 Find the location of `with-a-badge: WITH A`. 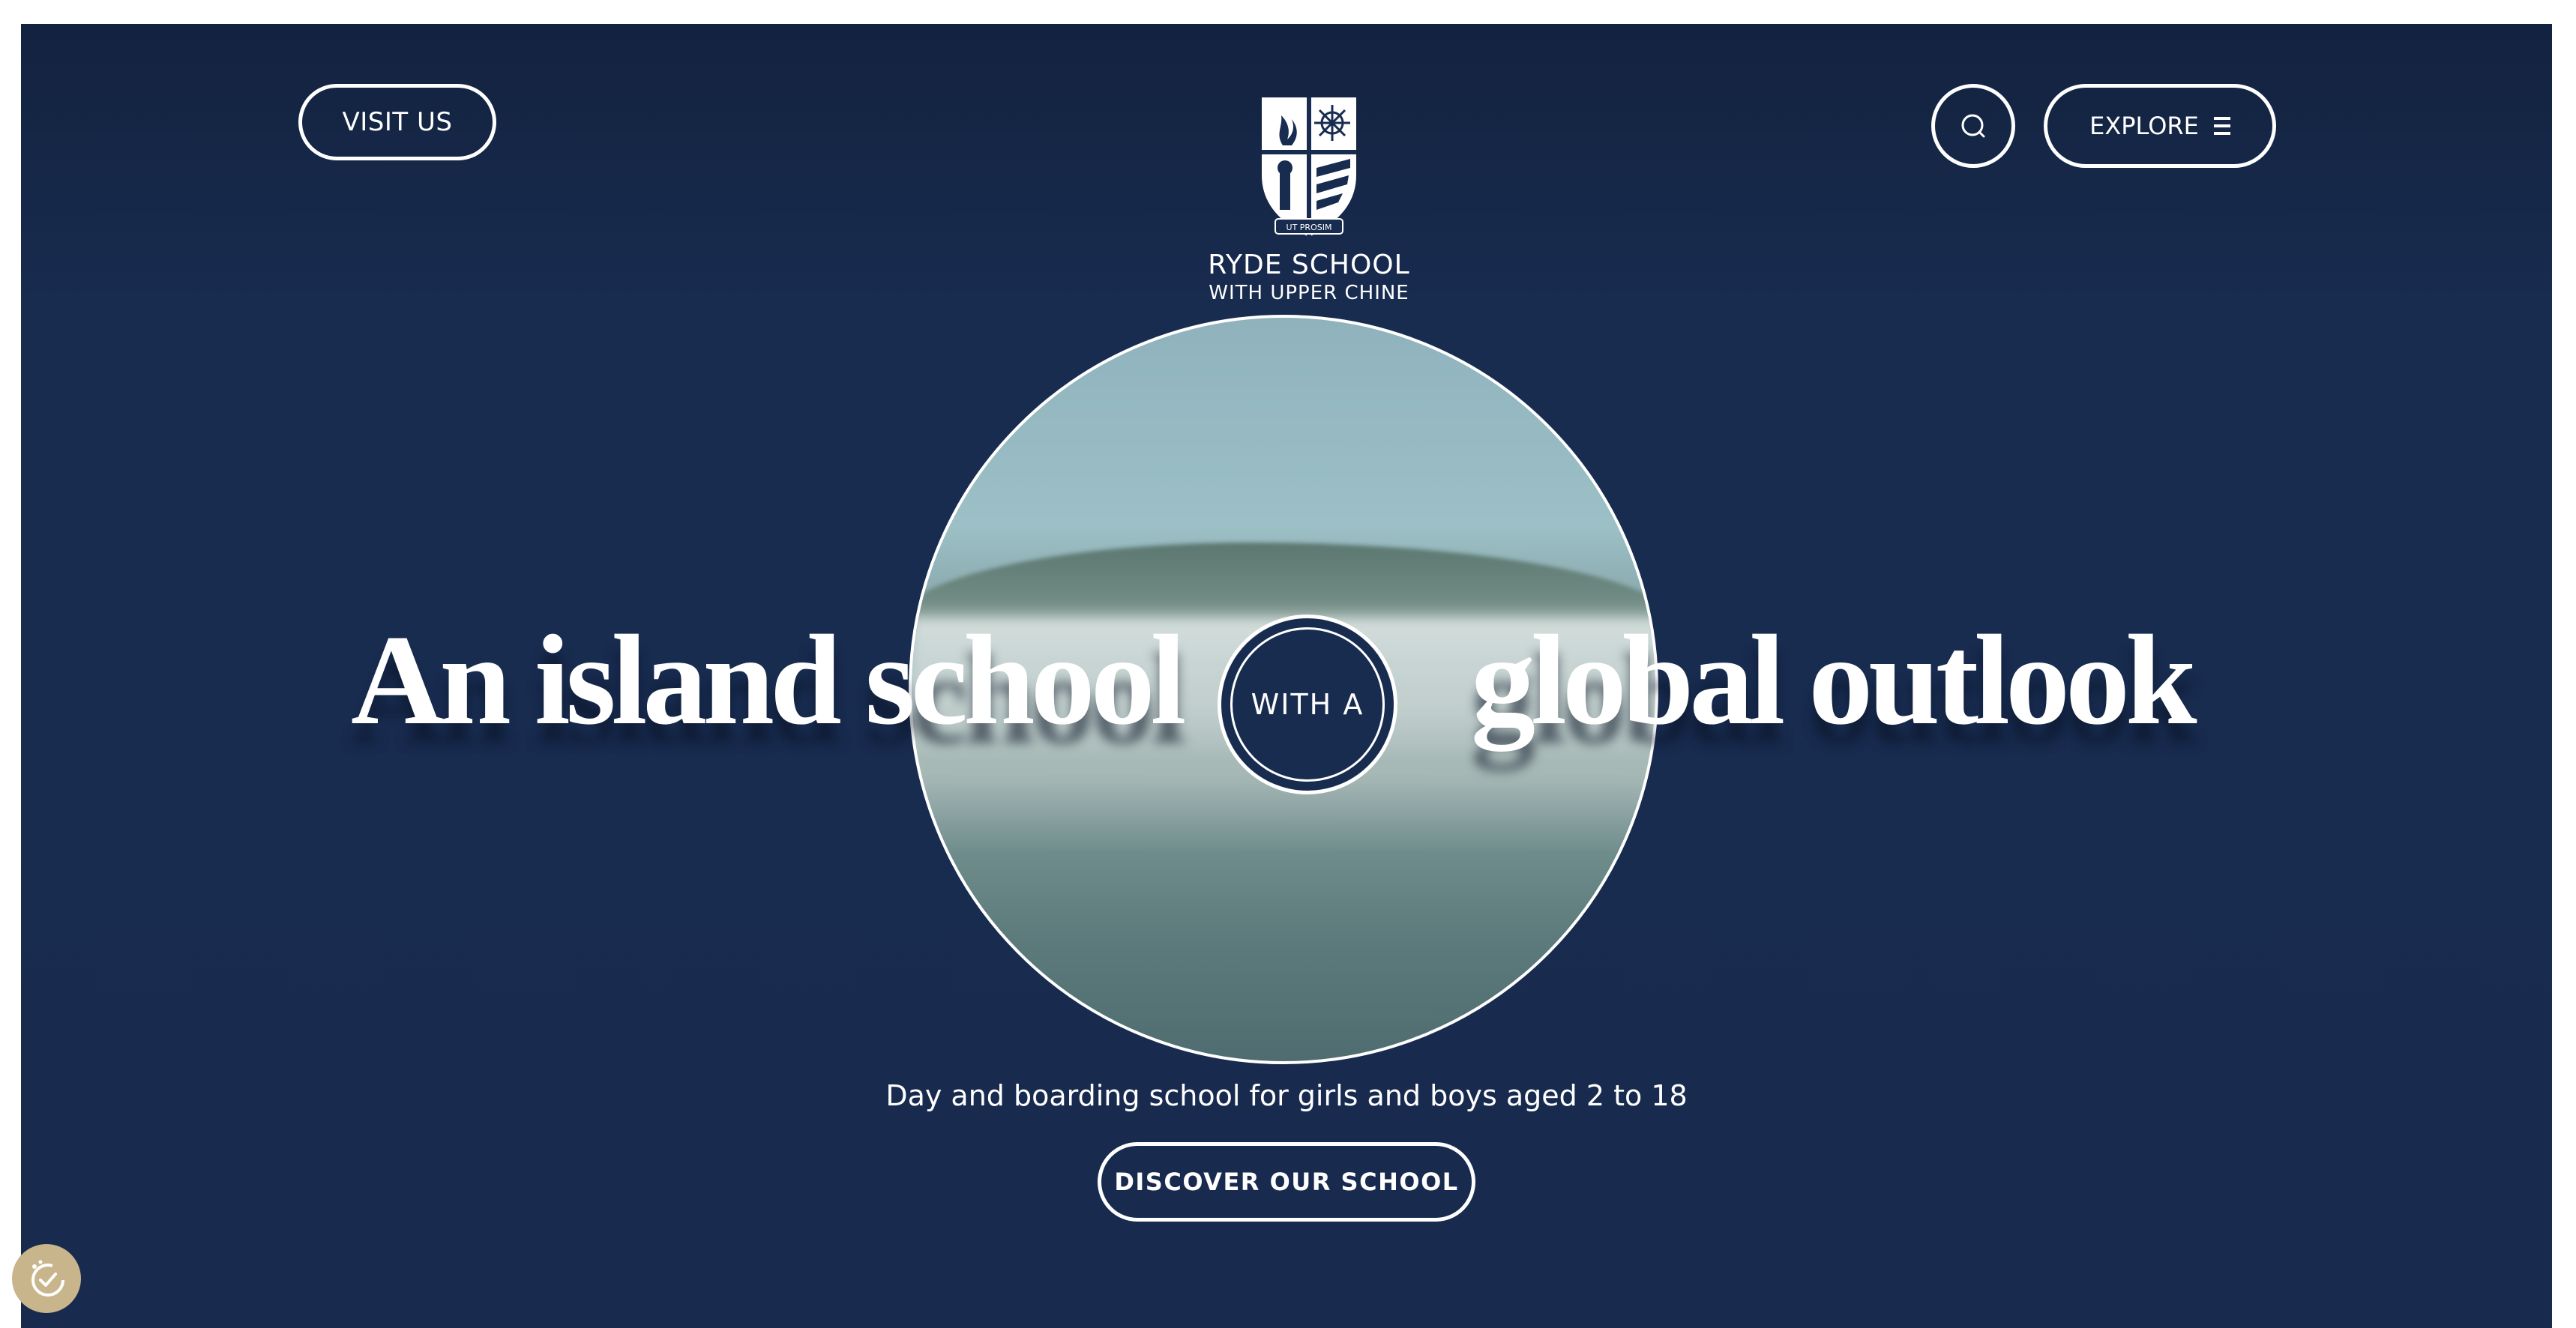

with-a-badge: WITH A is located at coordinates (1307, 704).